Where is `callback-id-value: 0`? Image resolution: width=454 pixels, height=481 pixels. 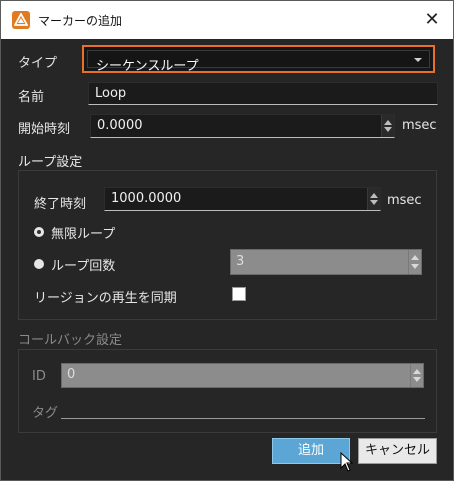 callback-id-value: 0 is located at coordinates (71, 374).